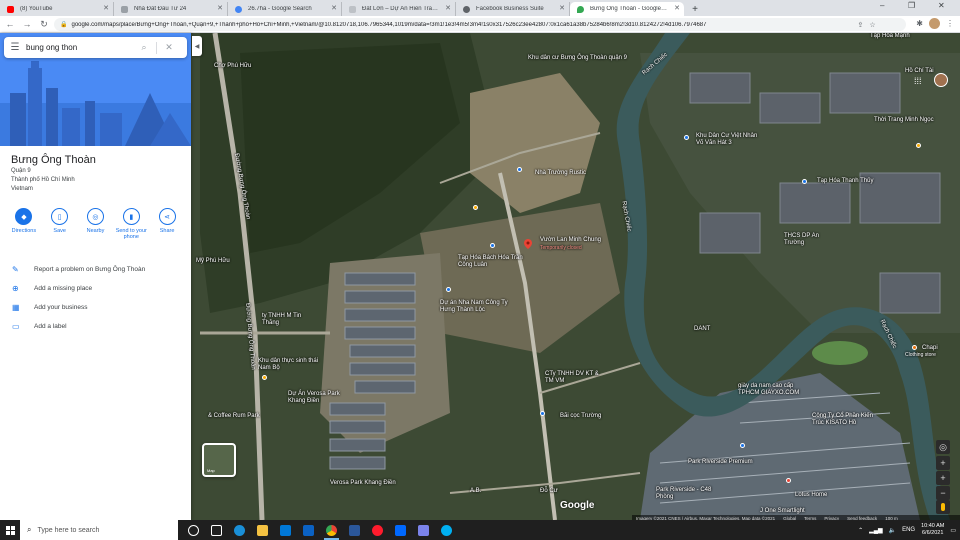 The image size is (960, 540). I want to click on send-to-phone-button: ▮ Send to your phone, so click(131, 224).